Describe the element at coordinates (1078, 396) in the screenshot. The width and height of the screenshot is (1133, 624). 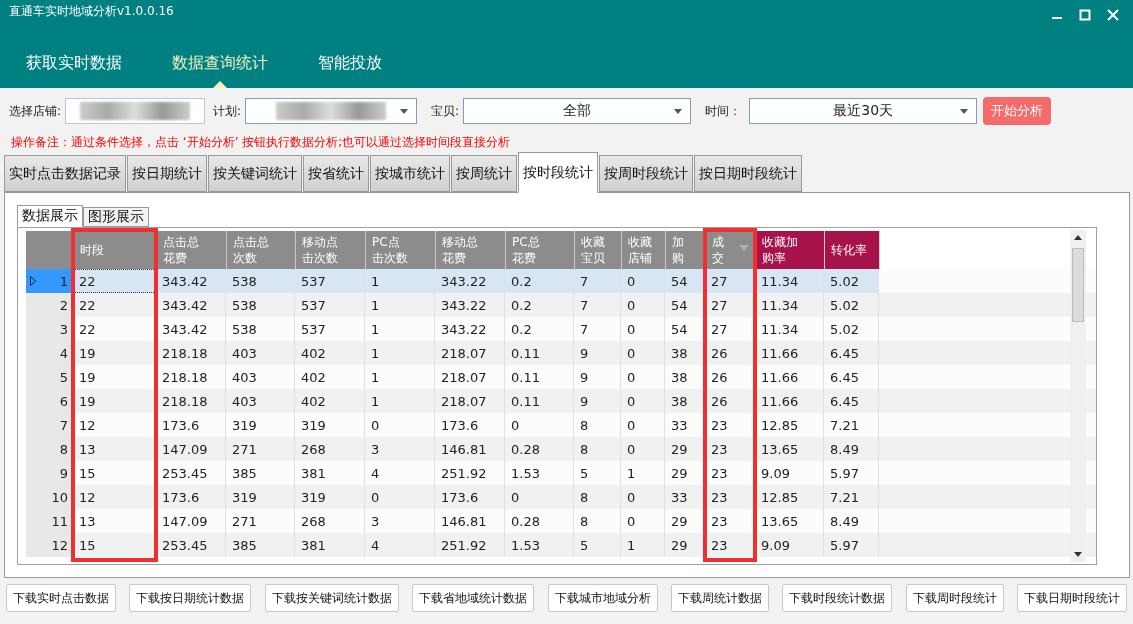
I see `vertical-scrollbar` at that location.